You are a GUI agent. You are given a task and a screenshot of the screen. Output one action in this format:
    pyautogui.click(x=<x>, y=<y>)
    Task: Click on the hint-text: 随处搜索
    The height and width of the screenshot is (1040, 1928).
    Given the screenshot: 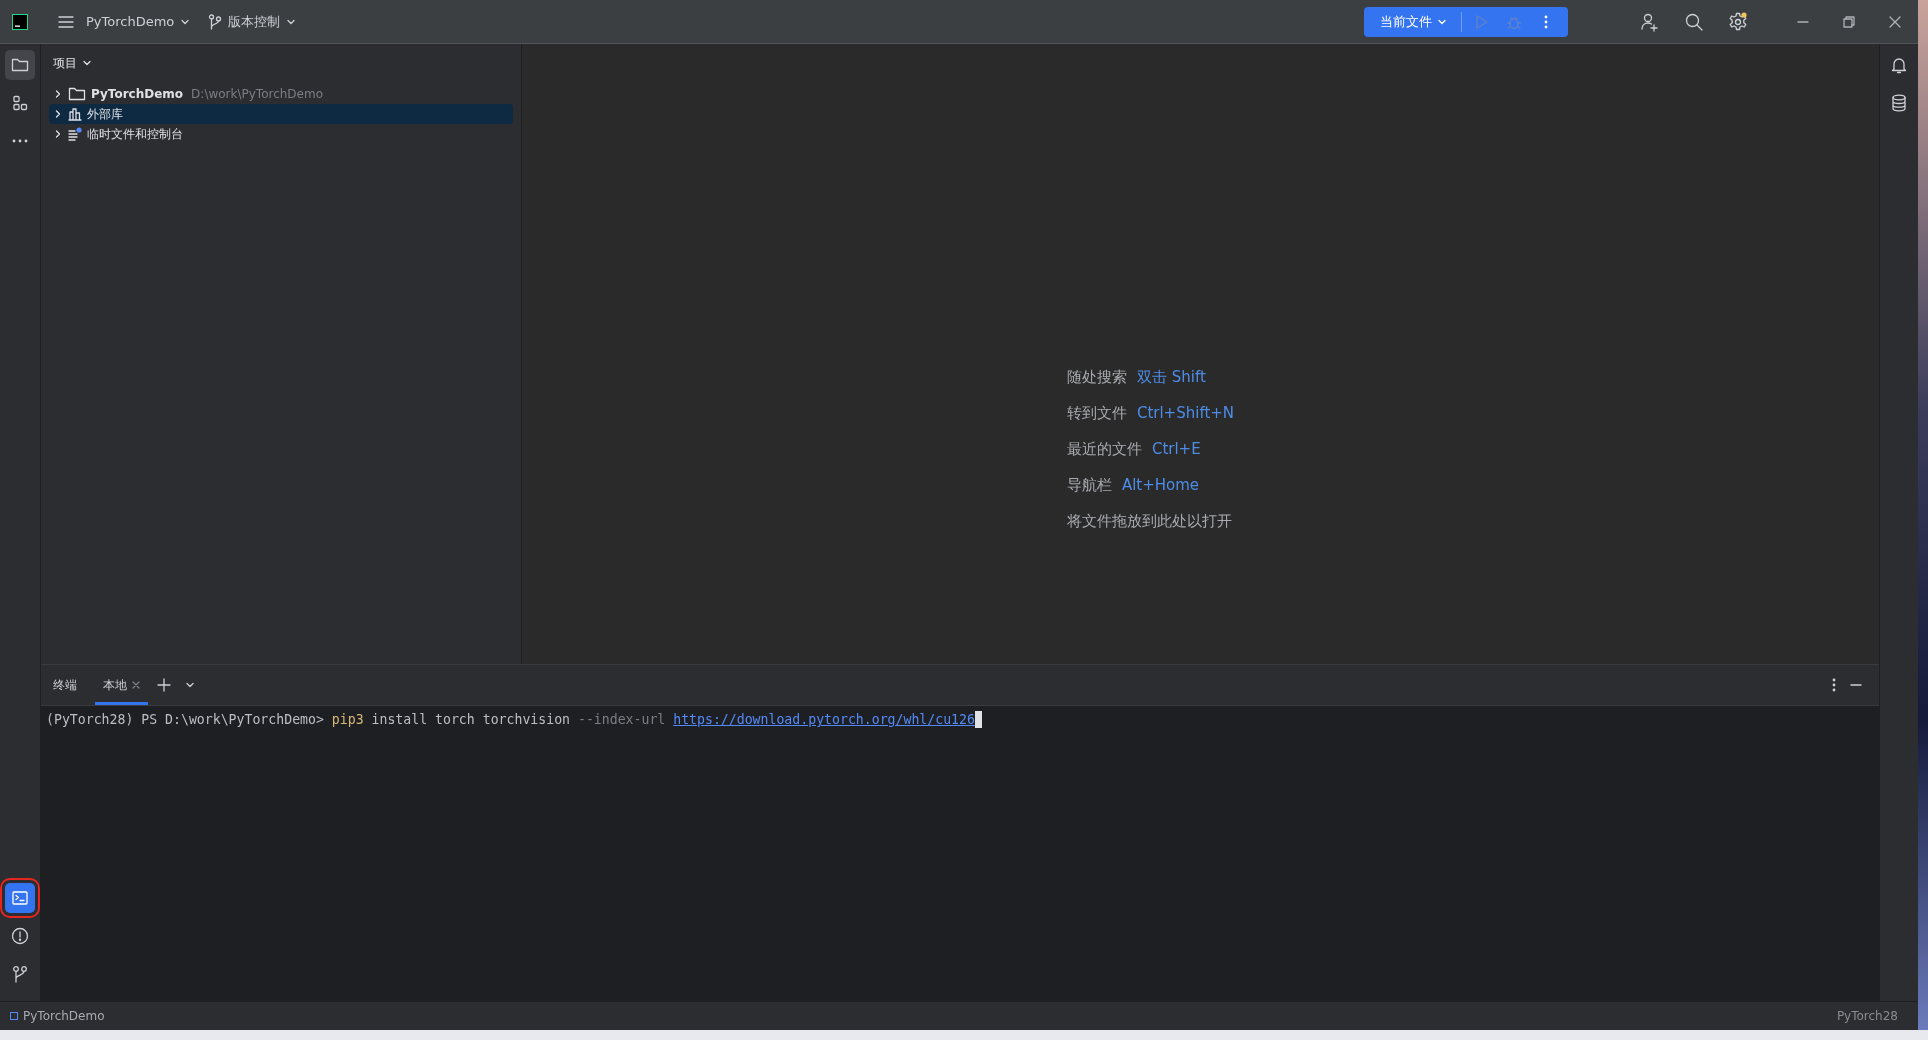 What is the action you would take?
    pyautogui.click(x=1096, y=377)
    